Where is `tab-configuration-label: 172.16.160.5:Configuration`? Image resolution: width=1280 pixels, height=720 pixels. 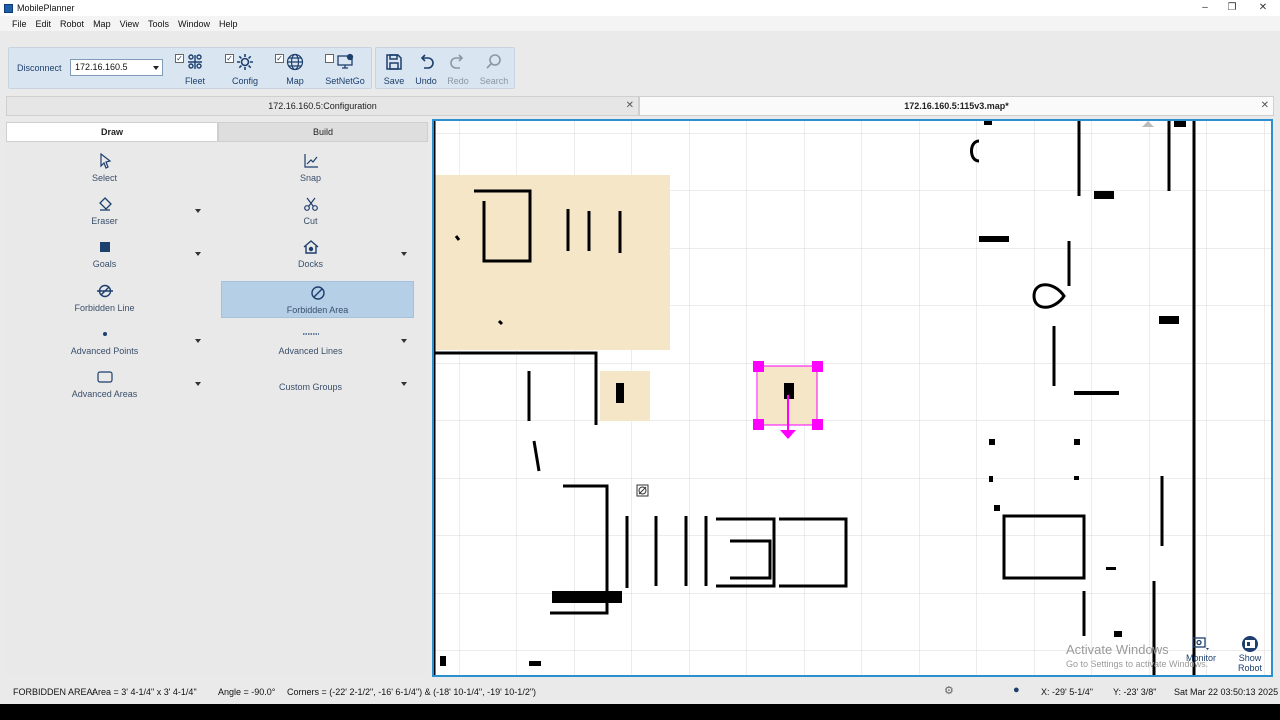
tab-configuration-label: 172.16.160.5:Configuration is located at coordinates (322, 106).